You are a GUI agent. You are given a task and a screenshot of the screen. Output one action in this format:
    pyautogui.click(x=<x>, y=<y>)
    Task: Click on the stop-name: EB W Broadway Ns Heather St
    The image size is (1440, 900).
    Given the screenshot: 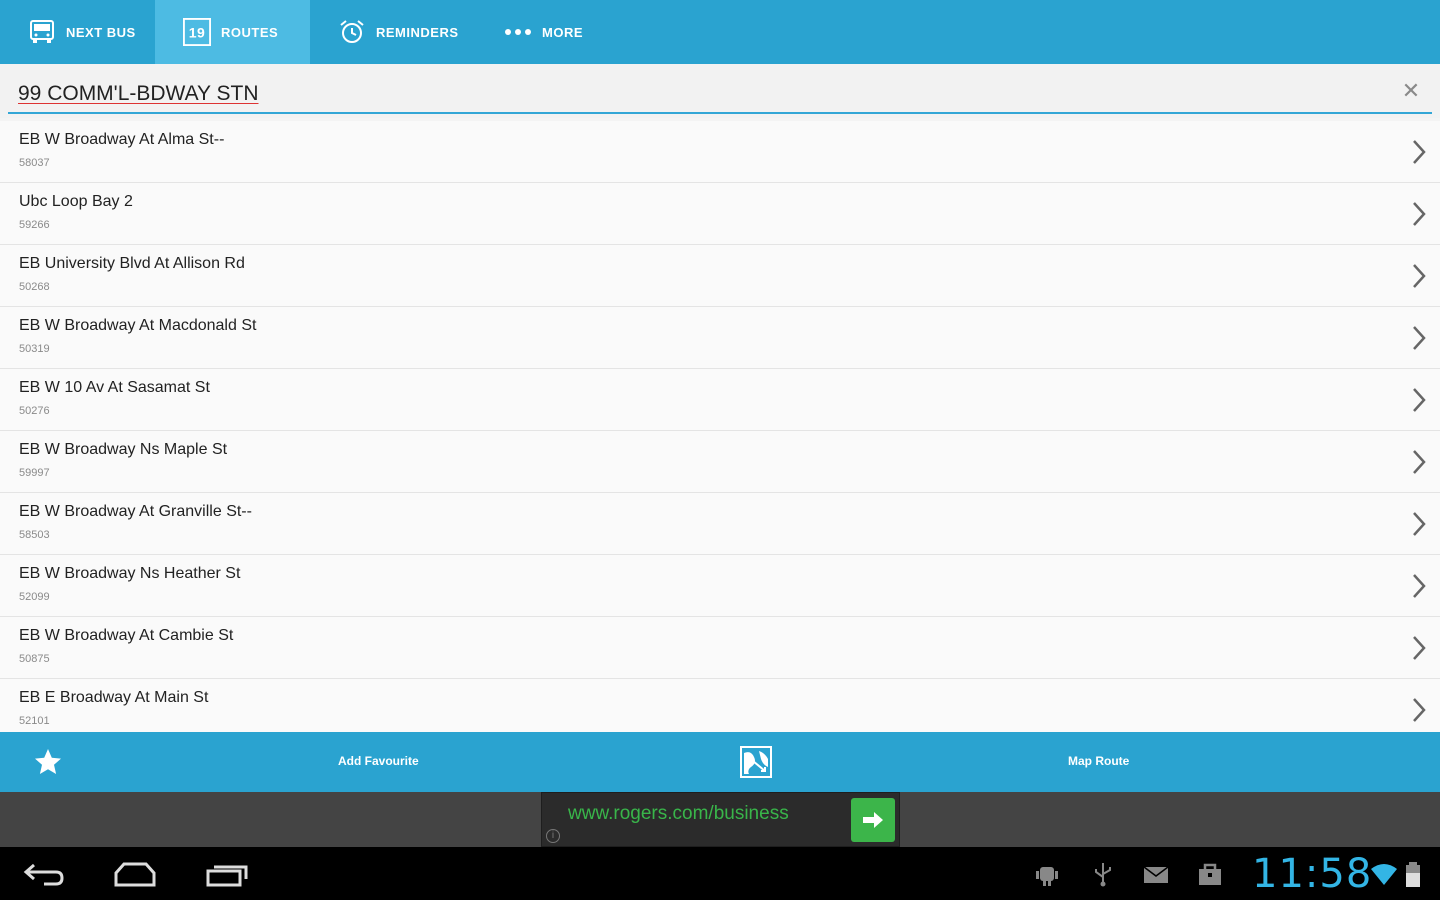 What is the action you would take?
    pyautogui.click(x=130, y=573)
    